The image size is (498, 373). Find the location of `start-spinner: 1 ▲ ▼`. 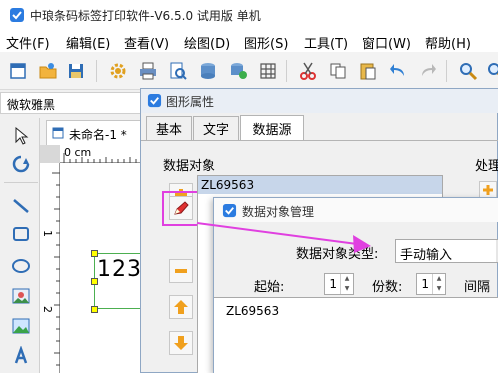

start-spinner: 1 ▲ ▼ is located at coordinates (339, 284).